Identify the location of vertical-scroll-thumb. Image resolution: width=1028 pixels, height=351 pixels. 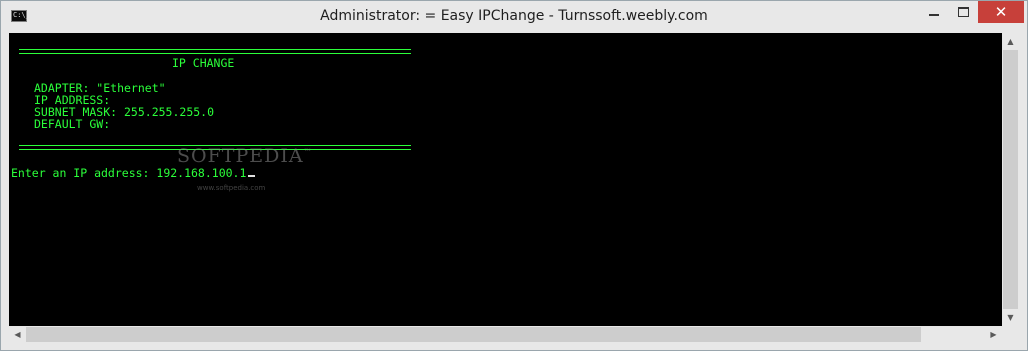
(1010, 179).